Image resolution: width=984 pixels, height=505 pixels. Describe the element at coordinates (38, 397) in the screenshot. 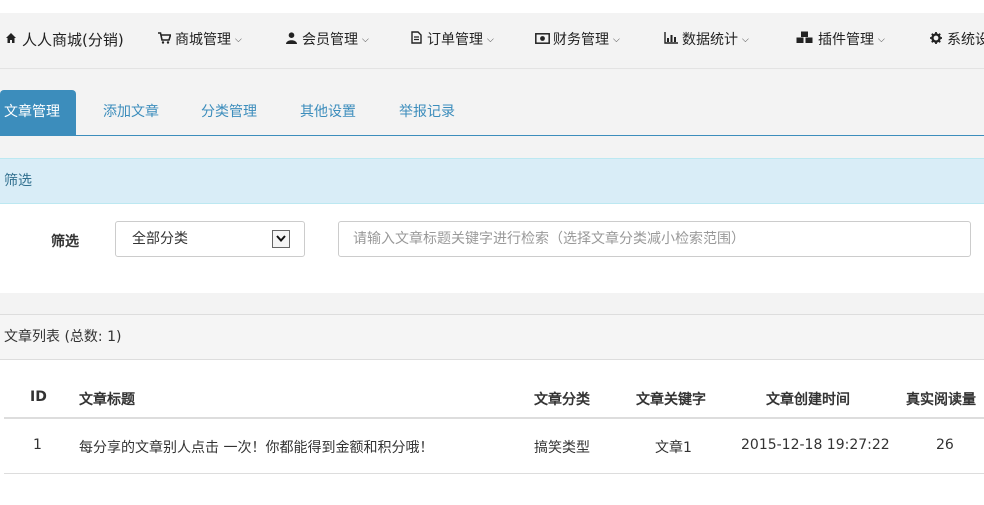

I see `column-header-id: ID` at that location.